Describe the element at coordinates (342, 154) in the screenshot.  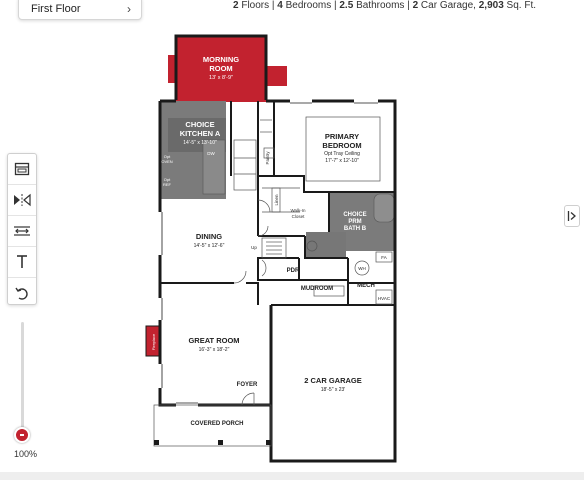
I see `primary-bedroom-sub: Opt Tray Ceiling` at that location.